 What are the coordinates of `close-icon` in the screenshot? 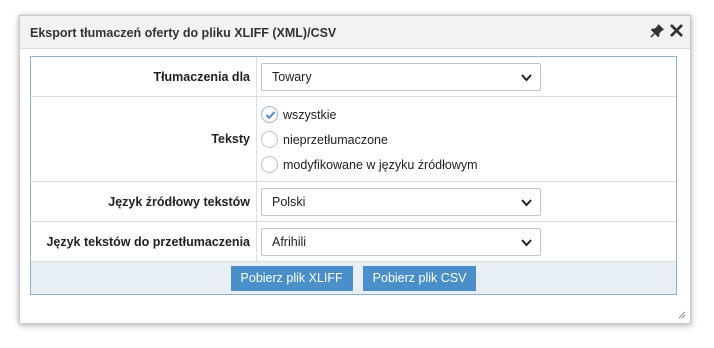 It's located at (676, 30).